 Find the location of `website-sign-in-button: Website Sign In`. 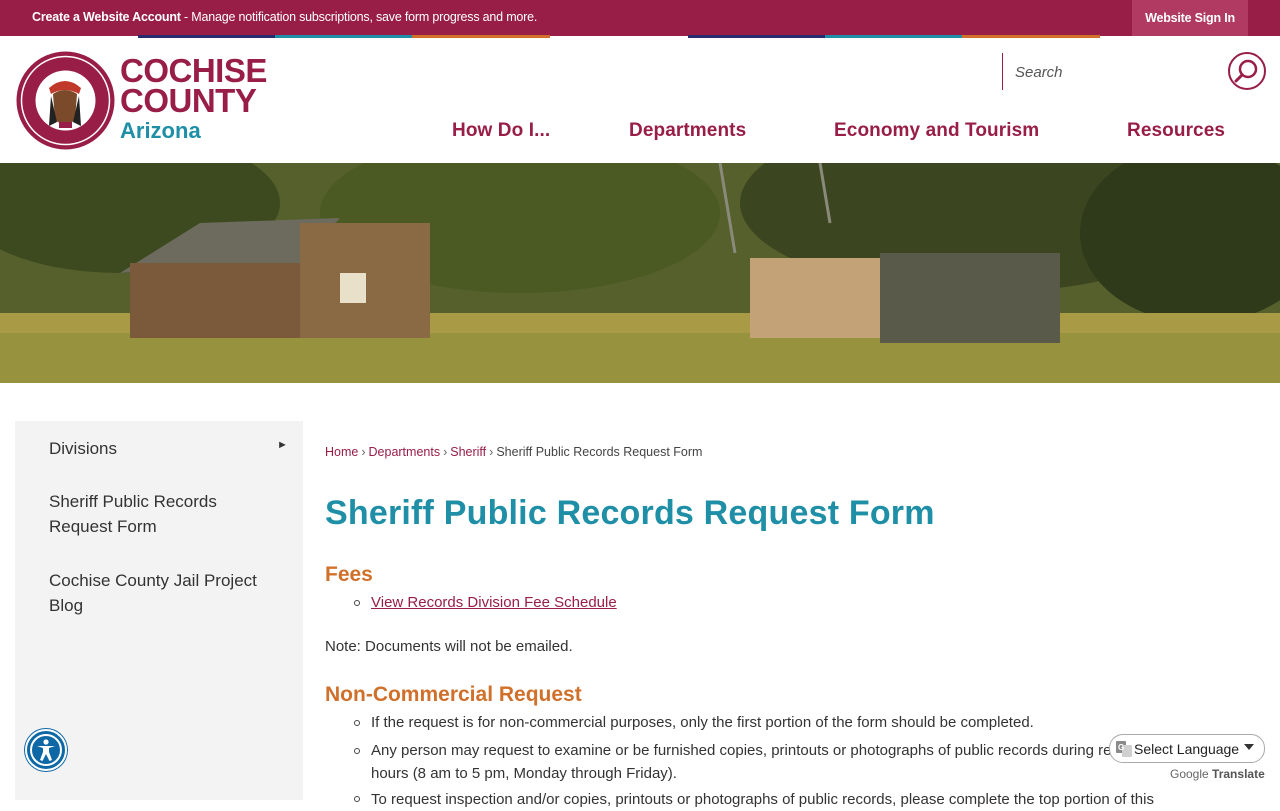

website-sign-in-button: Website Sign In is located at coordinates (1190, 18).